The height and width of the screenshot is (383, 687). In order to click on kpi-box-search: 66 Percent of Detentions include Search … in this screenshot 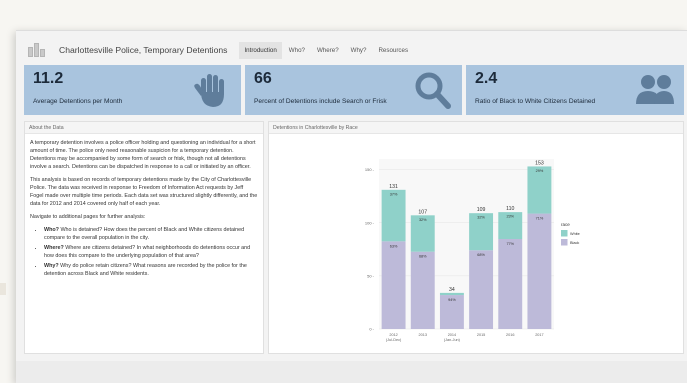, I will do `click(353, 90)`.